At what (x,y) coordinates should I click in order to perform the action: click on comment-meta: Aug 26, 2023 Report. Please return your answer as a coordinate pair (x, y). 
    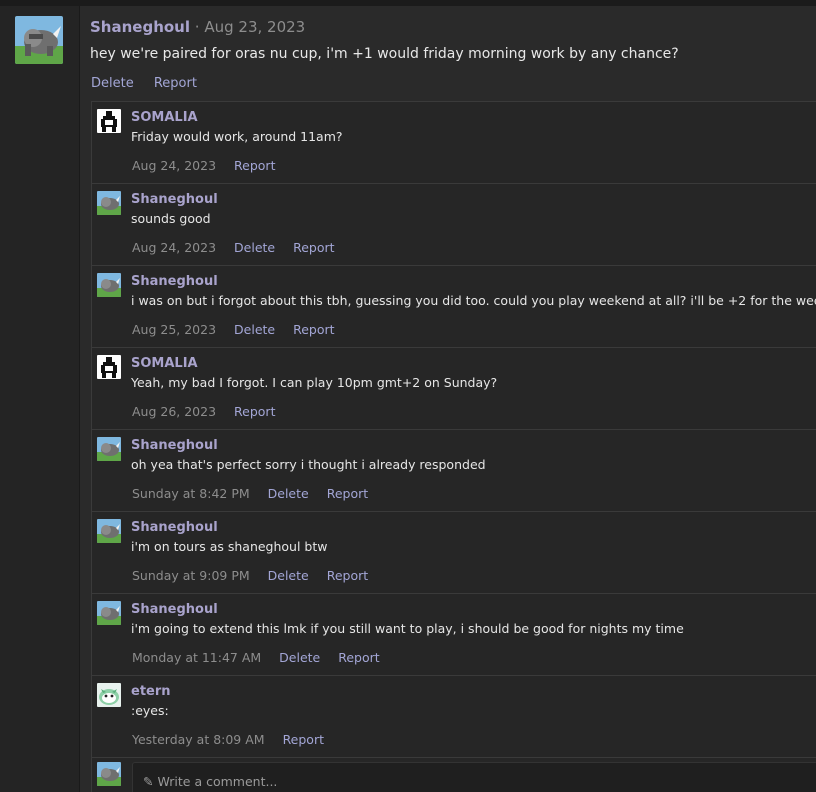
    Looking at the image, I should click on (210, 411).